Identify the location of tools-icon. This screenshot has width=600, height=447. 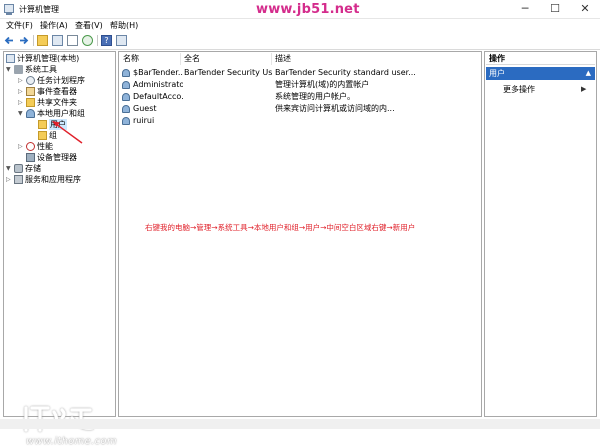
(18, 69).